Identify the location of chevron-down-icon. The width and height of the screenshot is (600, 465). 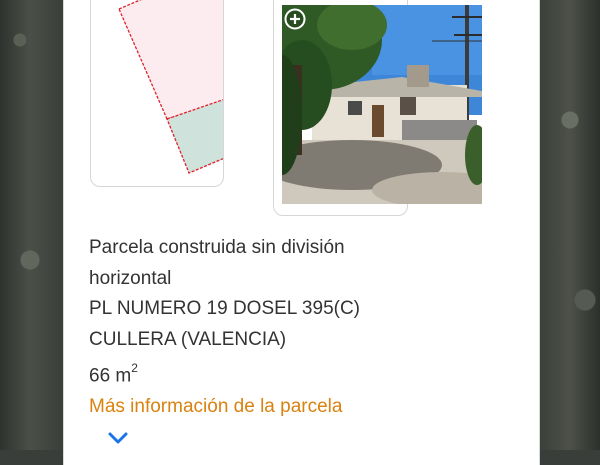
(118, 438).